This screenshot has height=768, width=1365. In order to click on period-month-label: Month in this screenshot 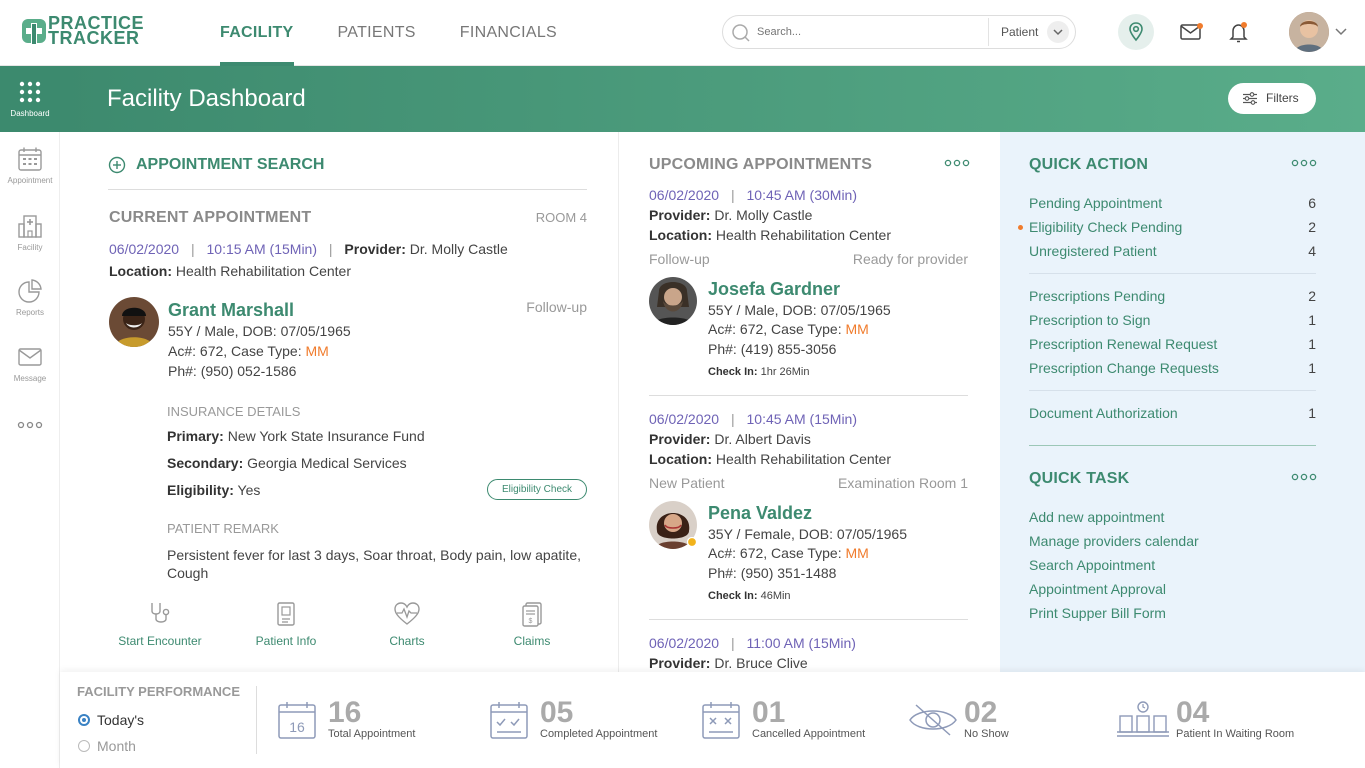, I will do `click(116, 746)`.